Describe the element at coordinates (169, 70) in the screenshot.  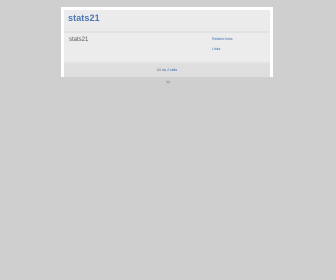
I see `footer-link: rss 2 stats` at that location.